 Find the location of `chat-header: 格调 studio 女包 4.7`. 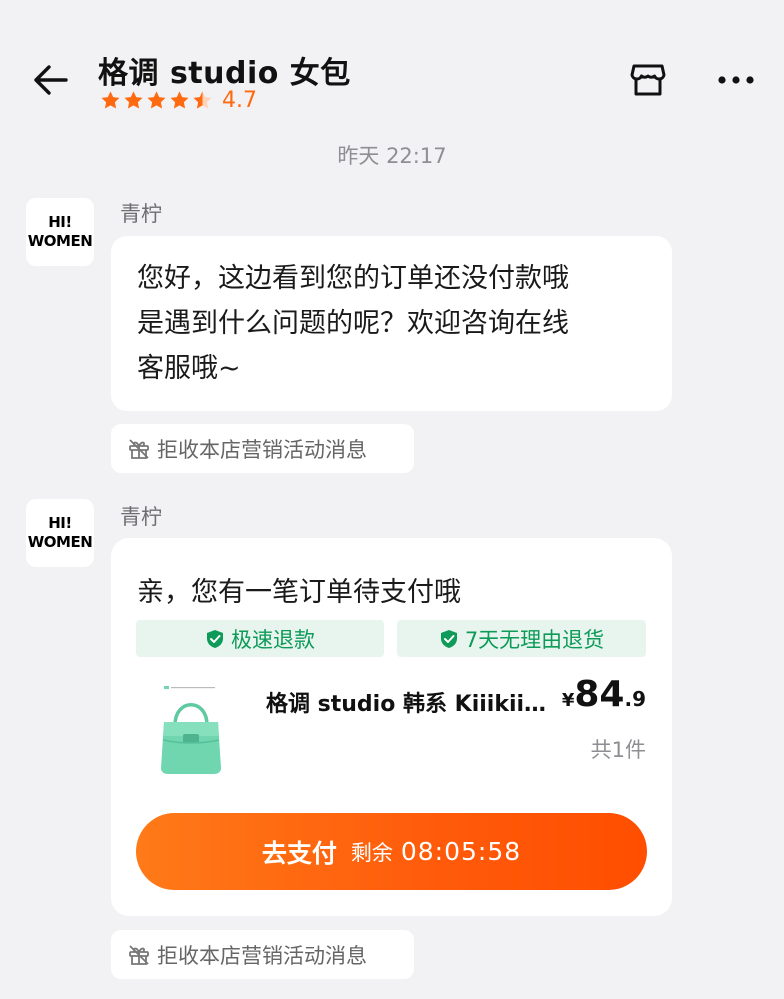

chat-header: 格调 studio 女包 4.7 is located at coordinates (392, 62).